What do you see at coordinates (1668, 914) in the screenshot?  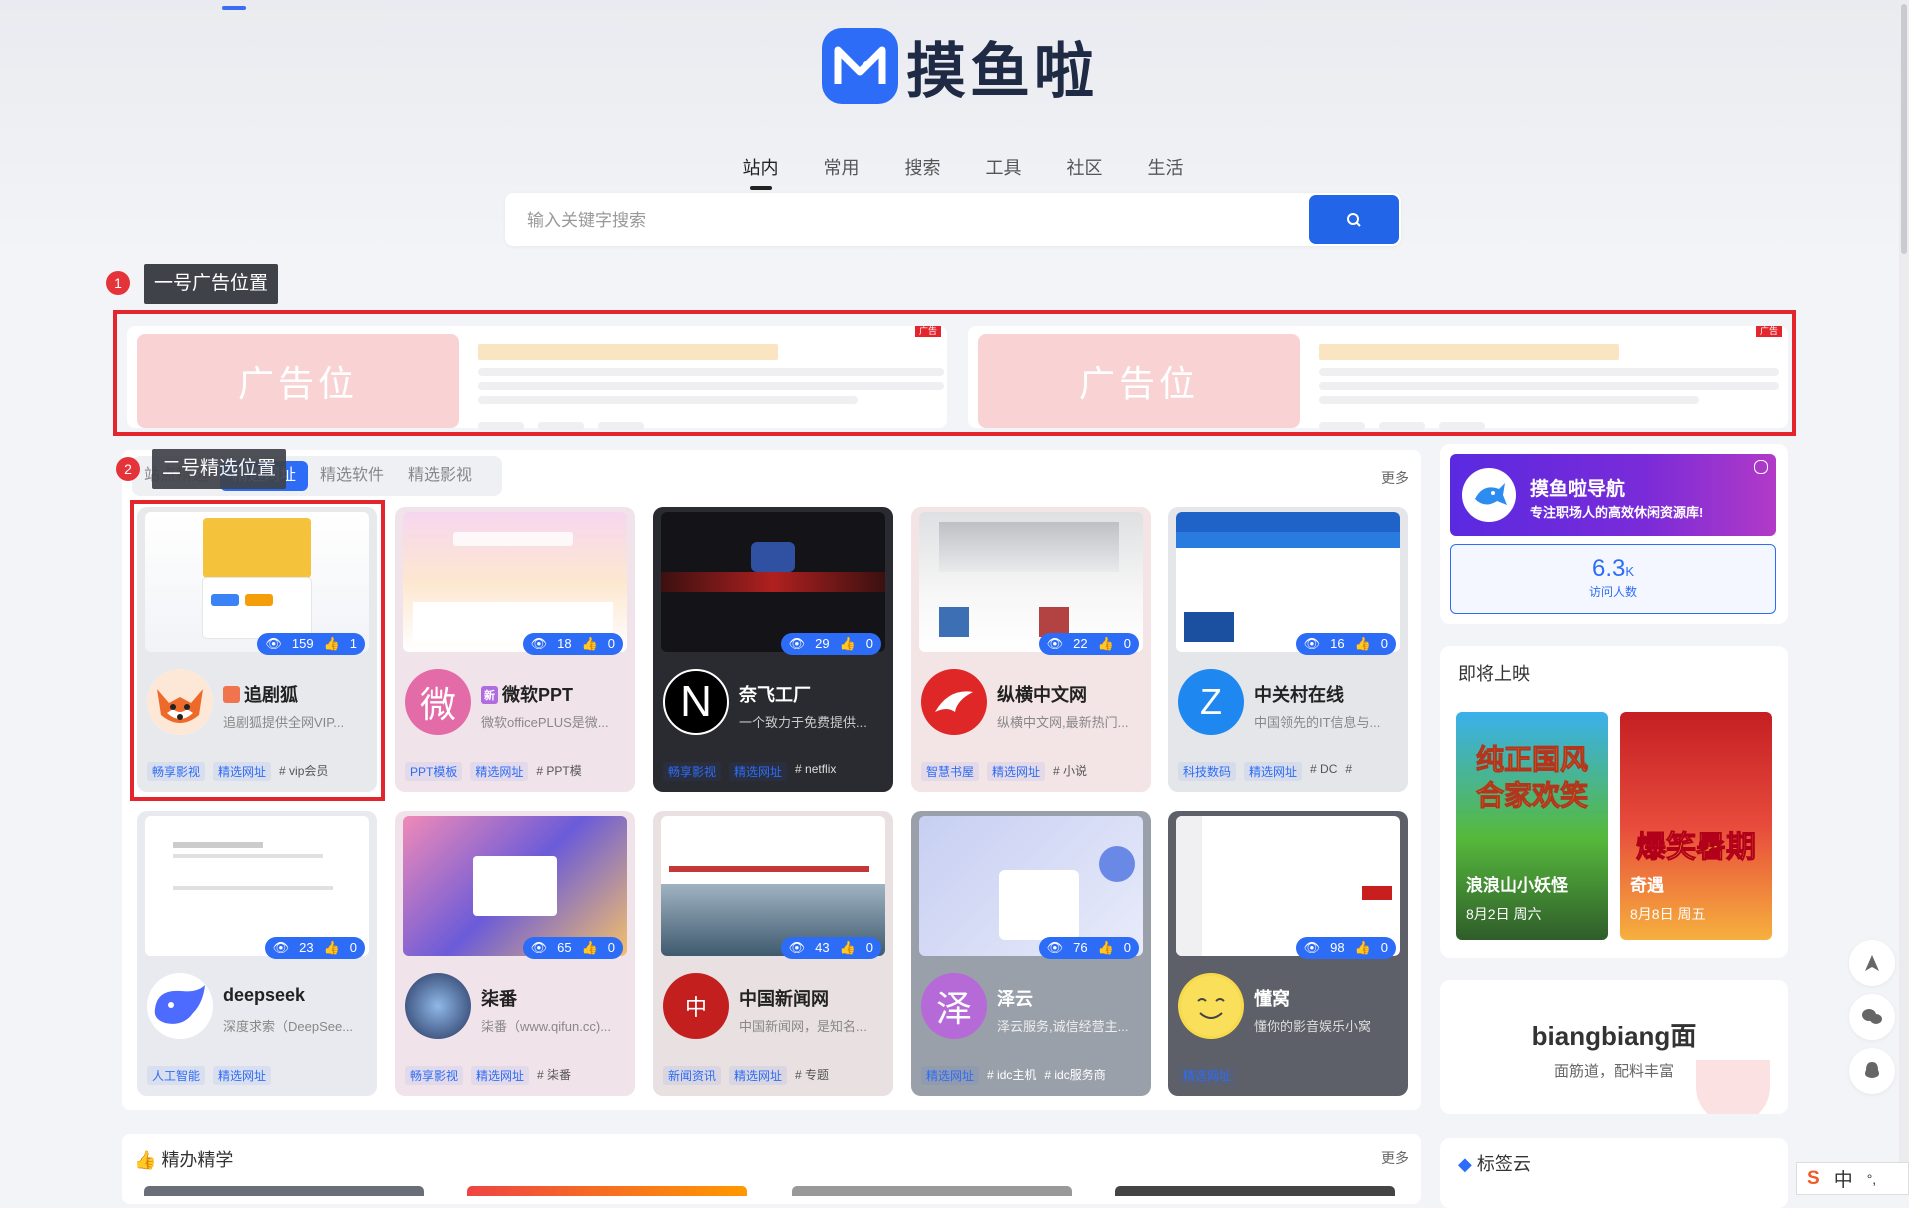 I see `movie-date: 8月8日 周五` at bounding box center [1668, 914].